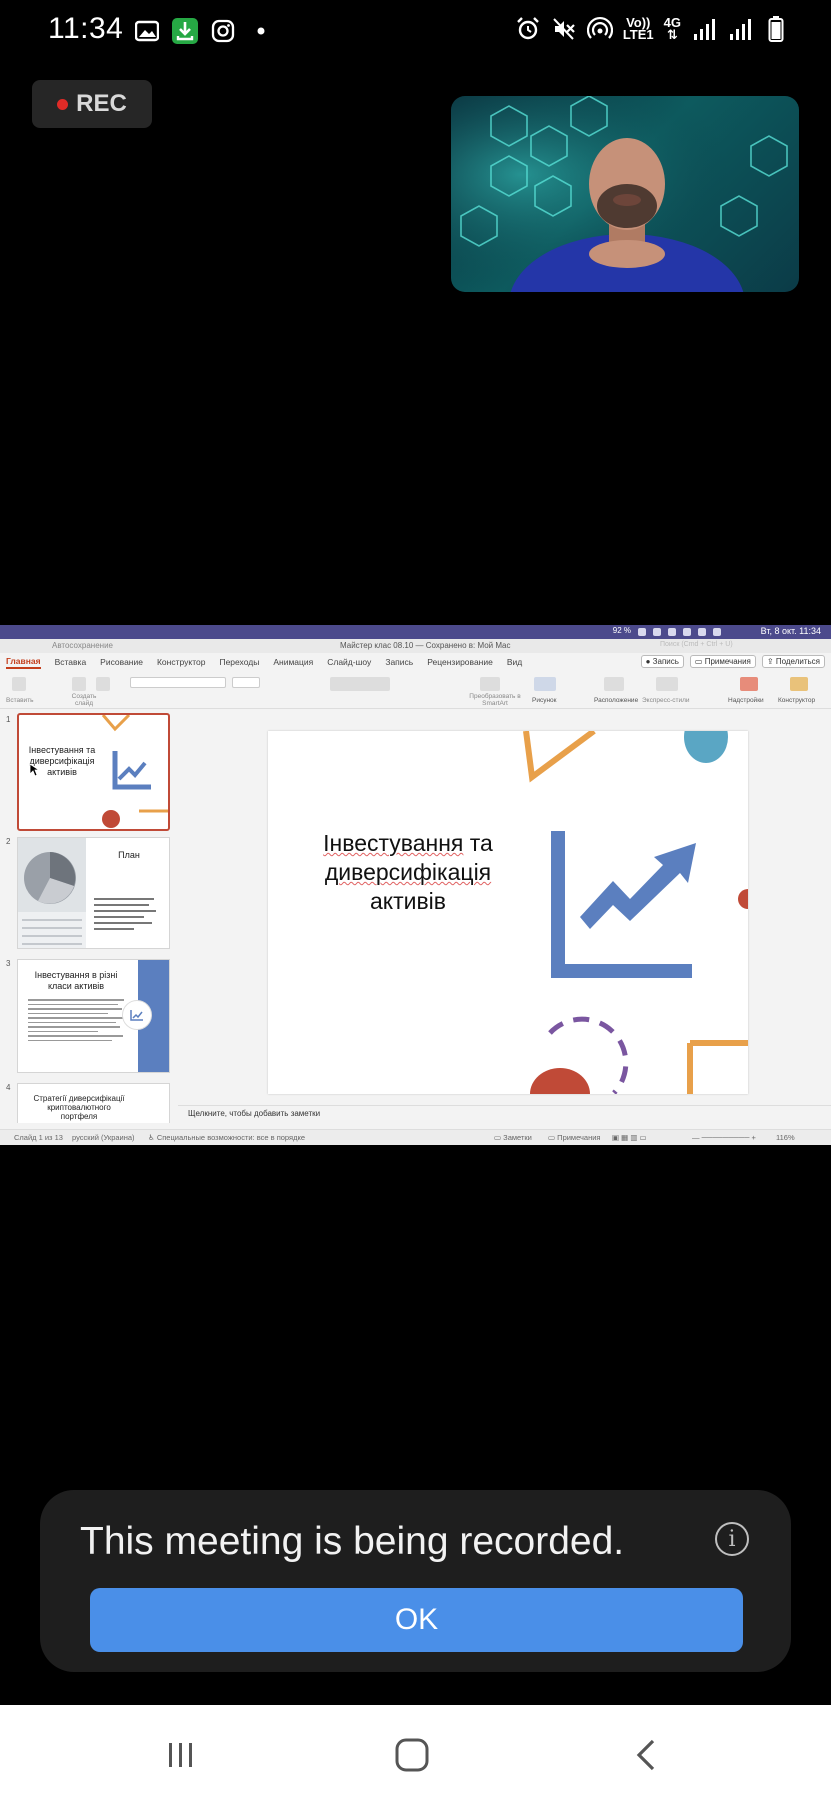 This screenshot has height=1801, width=831. I want to click on mouse-cursor-icon, so click(35, 770).